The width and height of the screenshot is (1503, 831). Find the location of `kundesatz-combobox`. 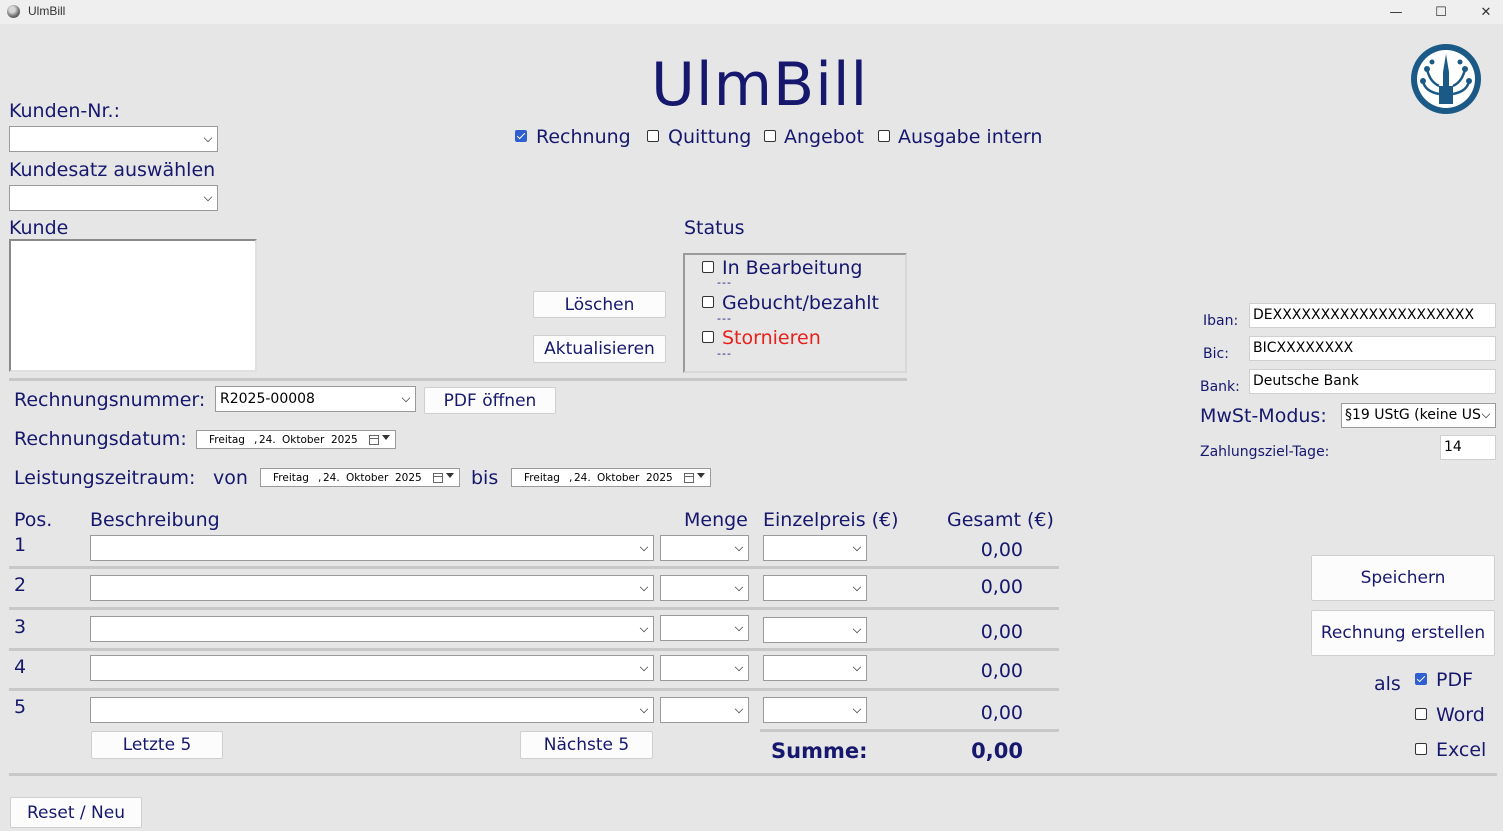

kundesatz-combobox is located at coordinates (113, 198).